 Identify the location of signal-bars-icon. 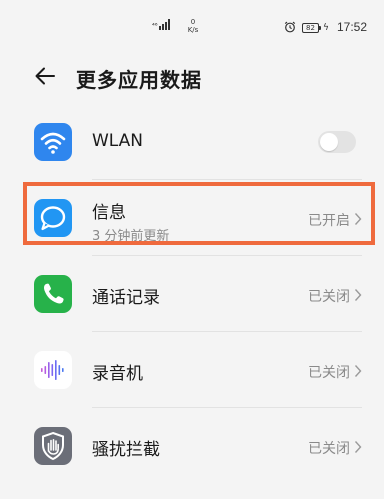
(164, 24).